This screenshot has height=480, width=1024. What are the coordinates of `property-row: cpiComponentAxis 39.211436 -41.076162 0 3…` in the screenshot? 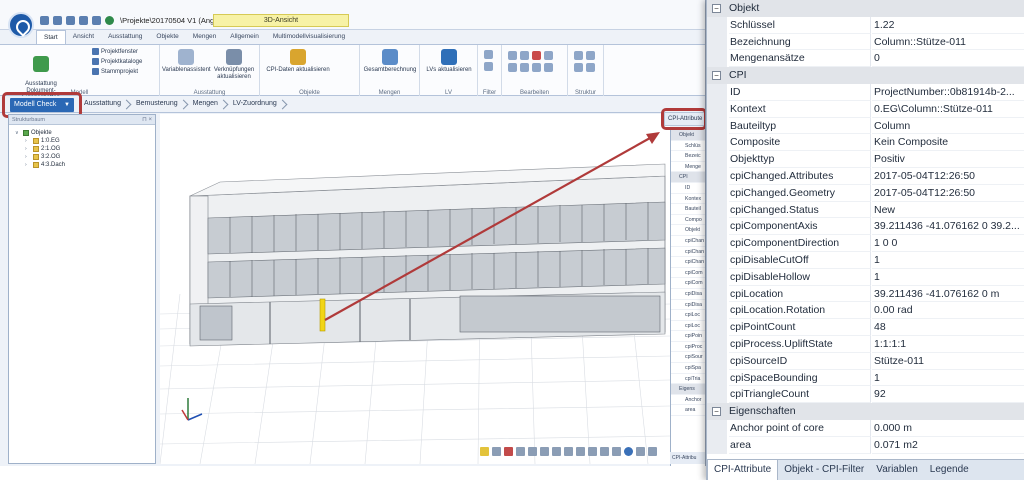 It's located at (865, 227).